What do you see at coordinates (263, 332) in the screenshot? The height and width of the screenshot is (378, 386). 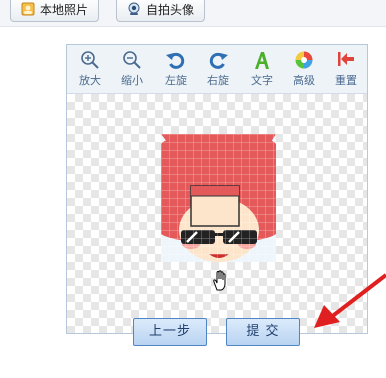 I see `submit-button: 提 交` at bounding box center [263, 332].